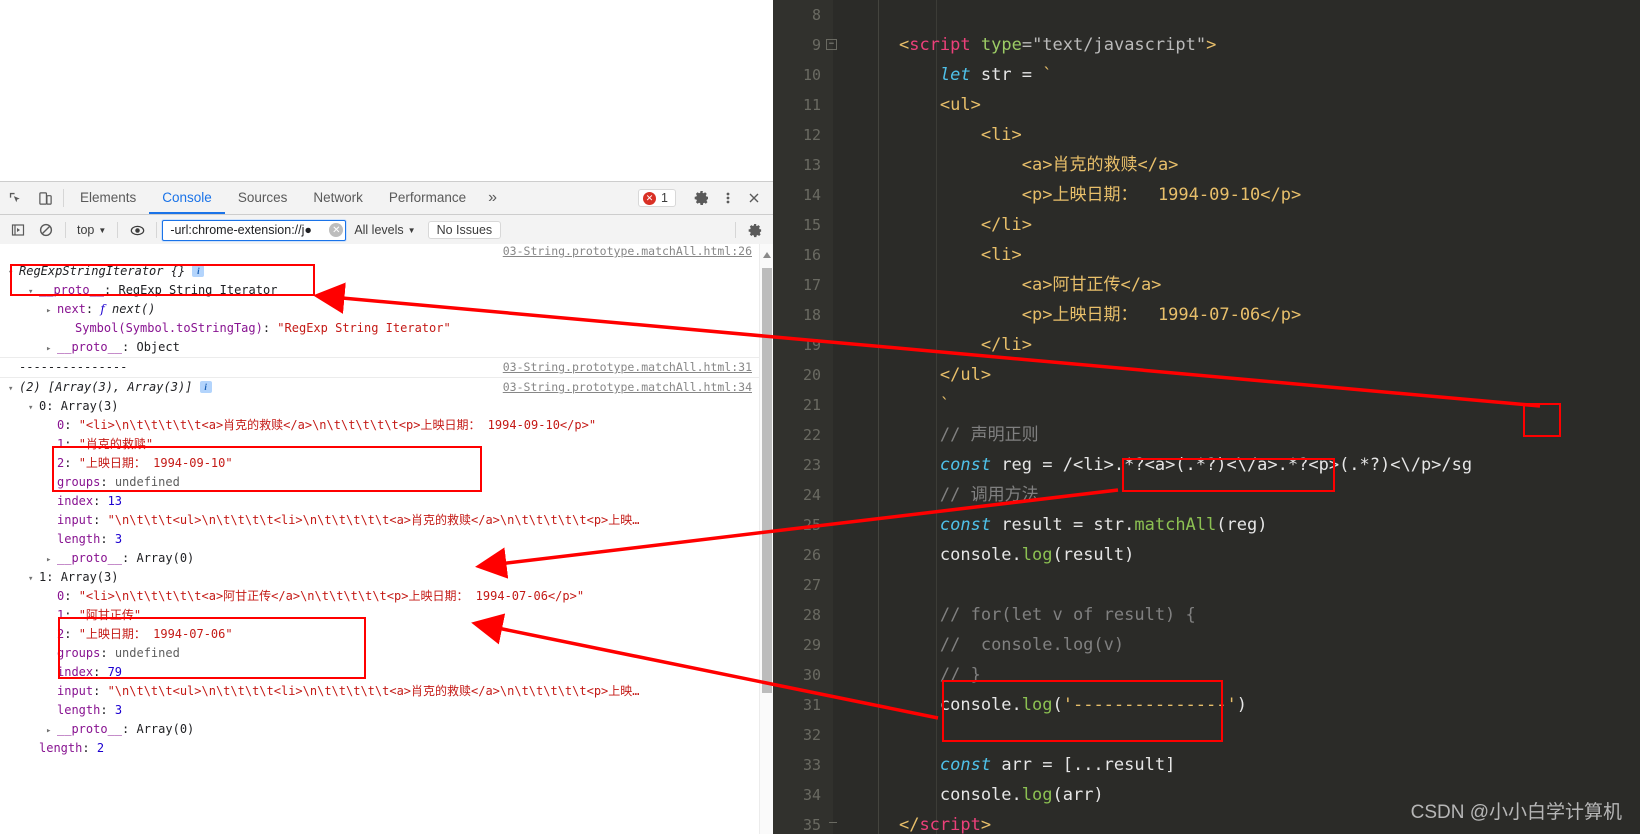 This screenshot has width=1640, height=834. Describe the element at coordinates (384, 271) in the screenshot. I see `console-line: RegExpStringIterator {} i` at that location.